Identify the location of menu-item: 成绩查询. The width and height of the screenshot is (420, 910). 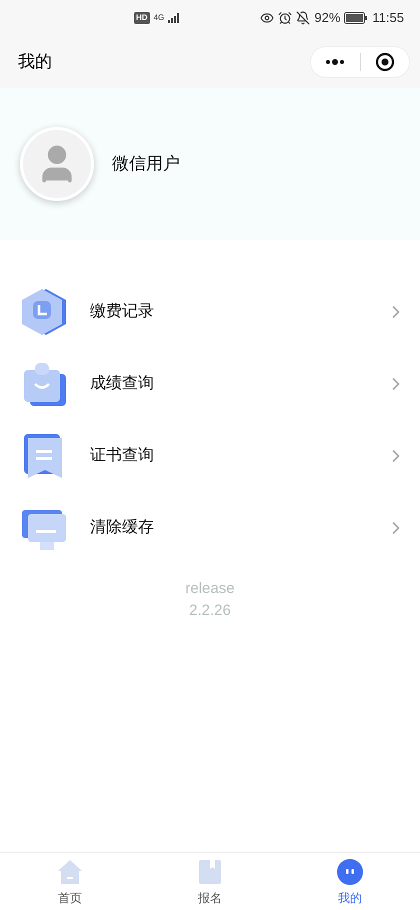
(210, 384).